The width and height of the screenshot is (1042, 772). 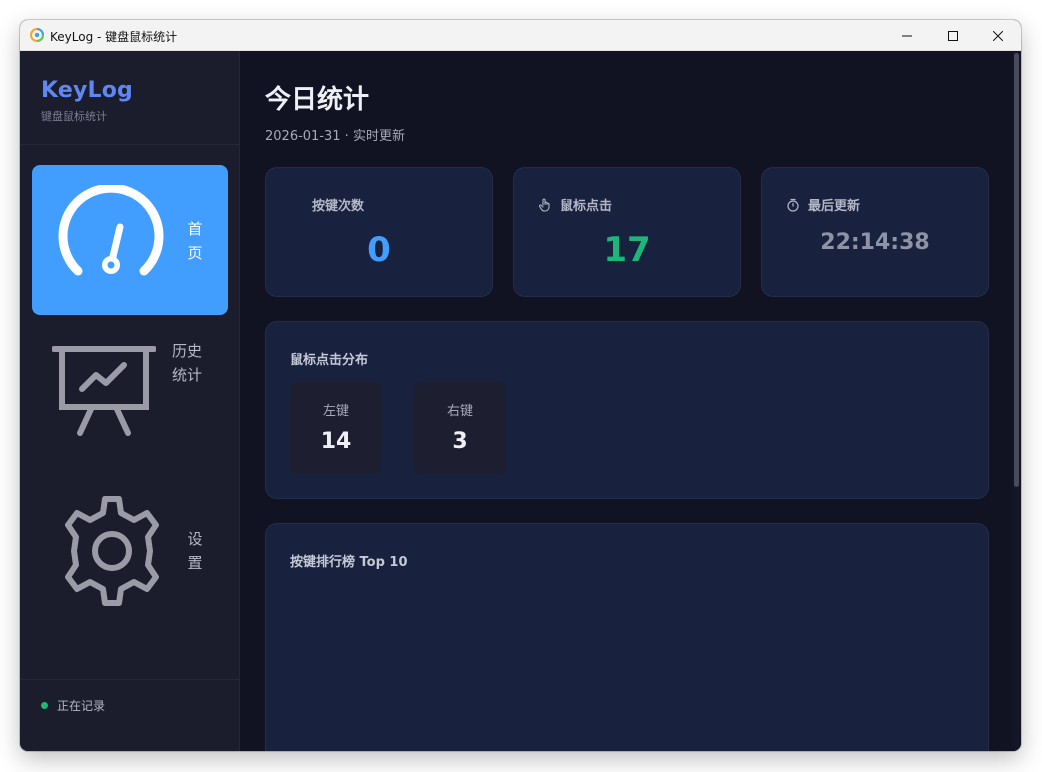 I want to click on status-dot, so click(x=44, y=705).